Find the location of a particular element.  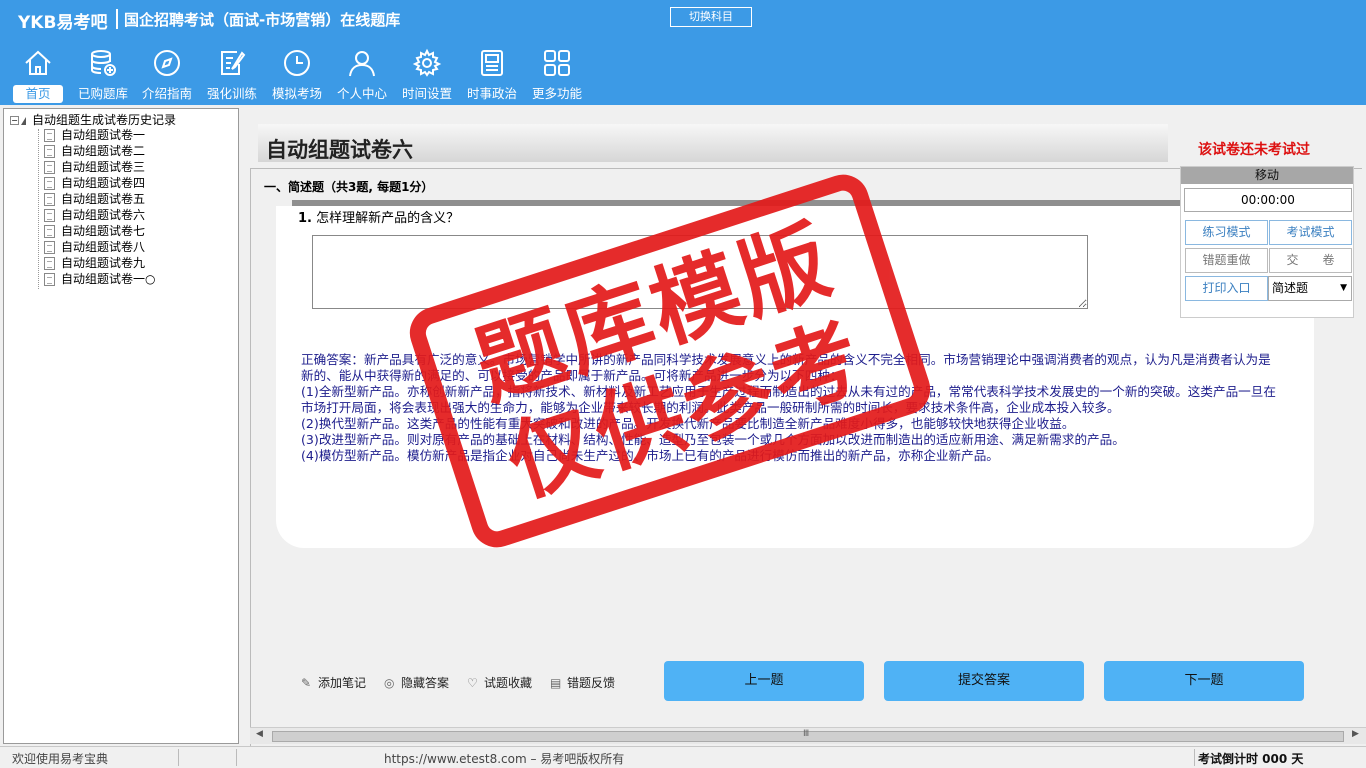

tree-item: 自动组题试卷二 is located at coordinates (94, 151).